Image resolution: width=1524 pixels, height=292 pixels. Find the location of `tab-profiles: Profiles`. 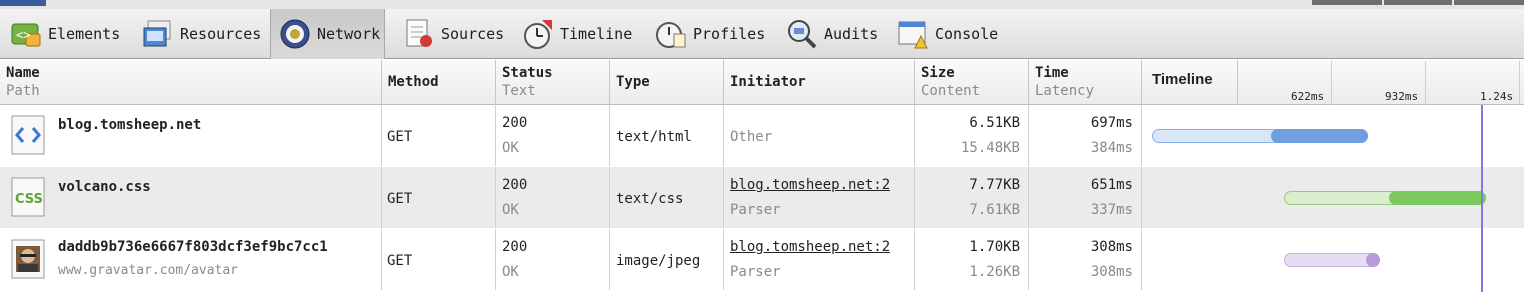

tab-profiles: Profiles is located at coordinates (710, 34).